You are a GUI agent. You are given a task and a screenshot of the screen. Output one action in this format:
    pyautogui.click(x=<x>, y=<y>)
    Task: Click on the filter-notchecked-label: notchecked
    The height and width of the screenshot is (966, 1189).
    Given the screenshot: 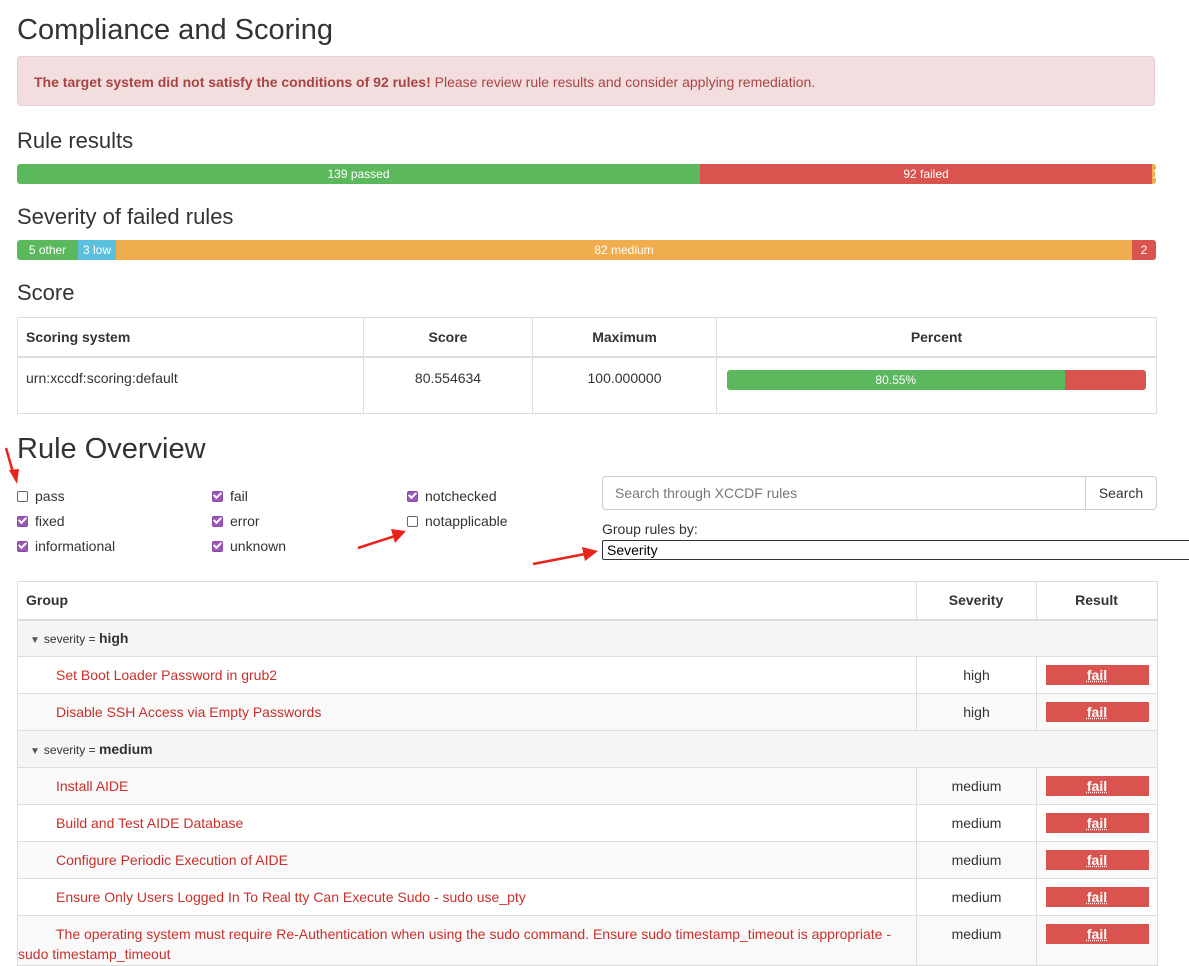 What is the action you would take?
    pyautogui.click(x=461, y=496)
    